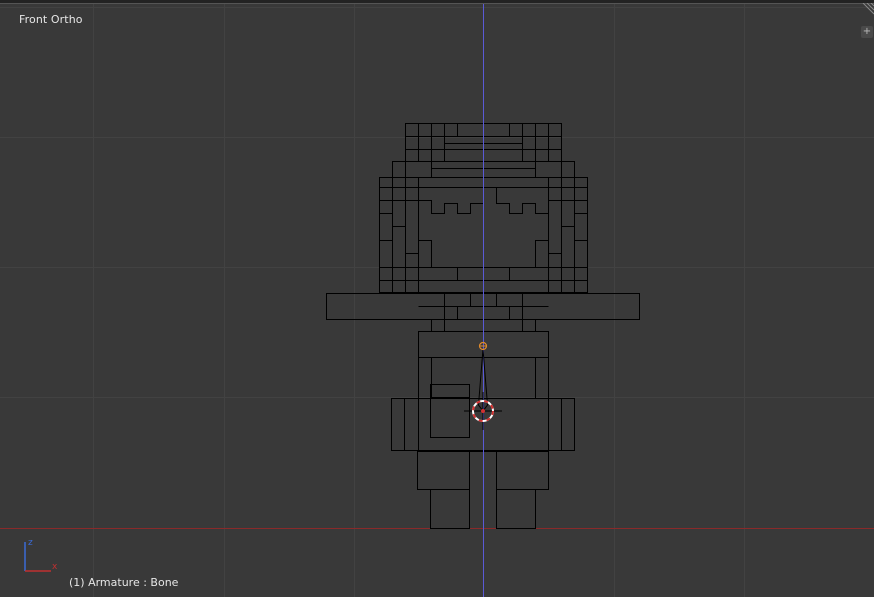 The width and height of the screenshot is (874, 597). I want to click on properties-toggle-button: +, so click(867, 32).